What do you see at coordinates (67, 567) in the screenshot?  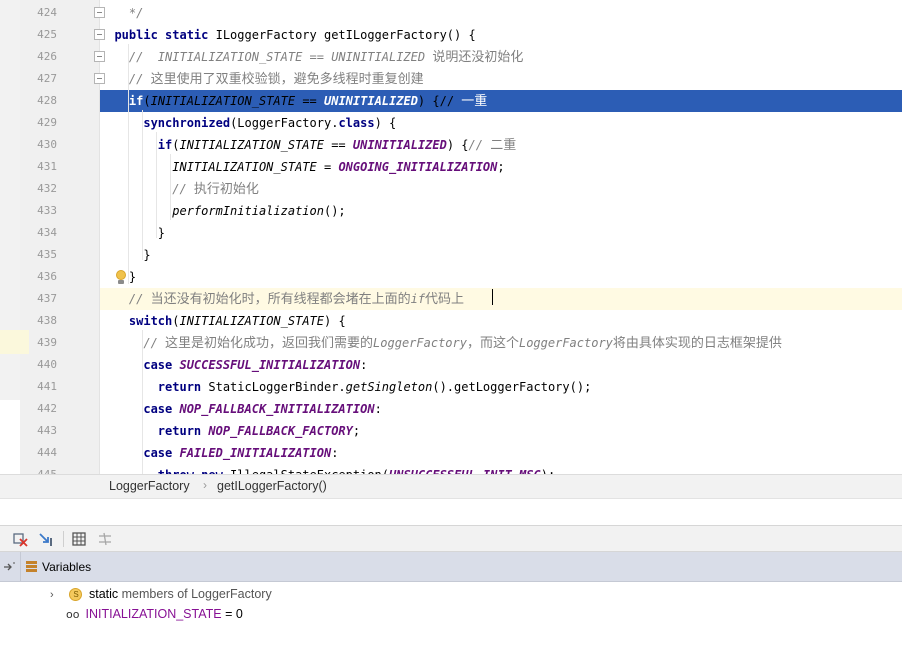 I see `variables-title: Variables` at bounding box center [67, 567].